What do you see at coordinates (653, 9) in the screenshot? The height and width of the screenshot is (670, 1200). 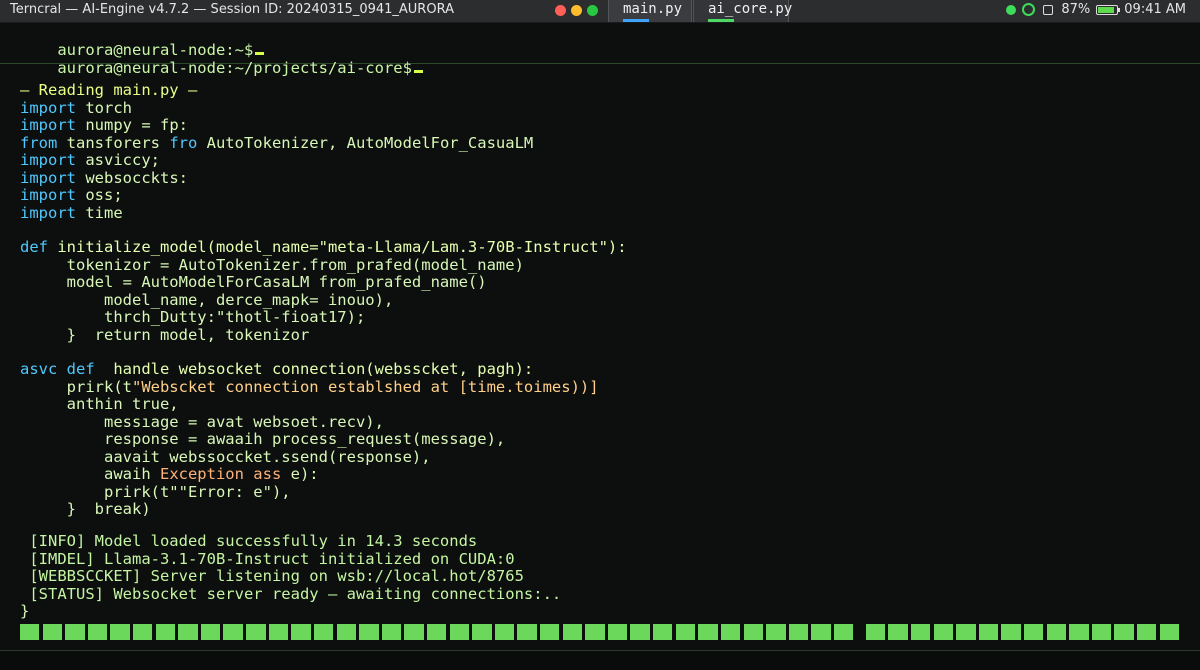 I see `tab-label: main.py` at bounding box center [653, 9].